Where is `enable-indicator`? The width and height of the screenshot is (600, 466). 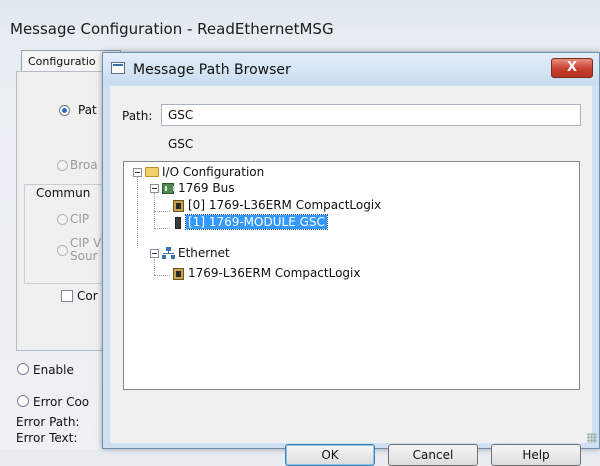
enable-indicator is located at coordinates (23, 369).